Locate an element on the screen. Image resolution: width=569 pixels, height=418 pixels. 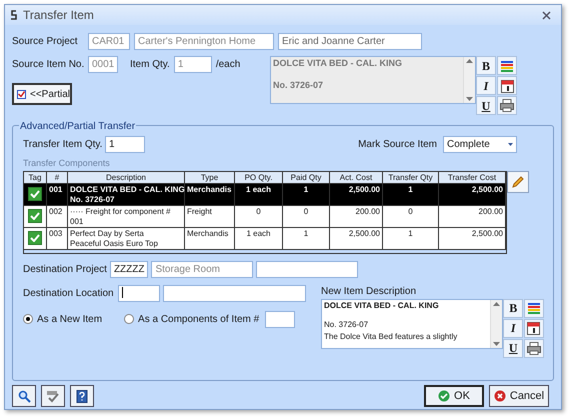
destination-code-field: ZZZZZ is located at coordinates (129, 269).